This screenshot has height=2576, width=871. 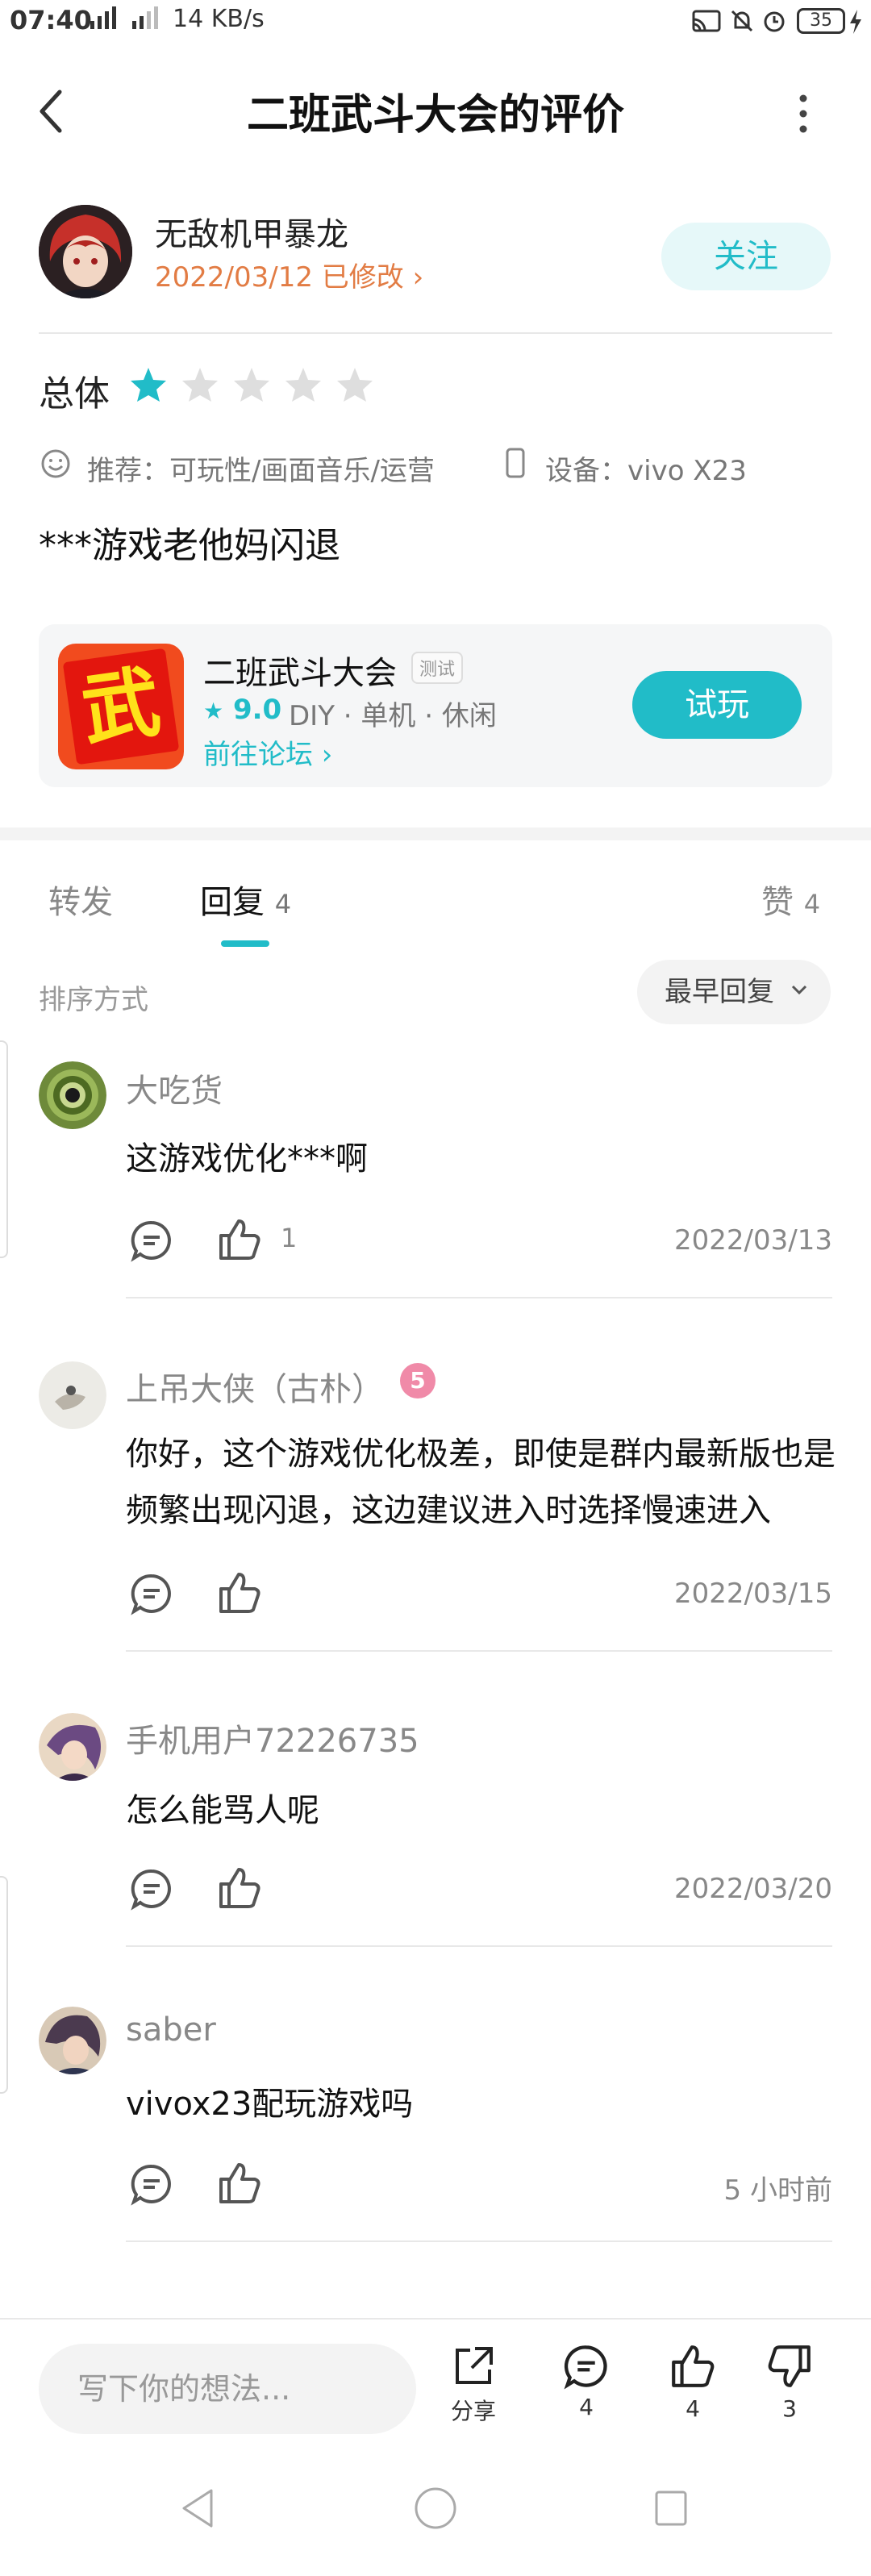 I want to click on author-name: 无敌机甲暴龙, so click(x=251, y=231).